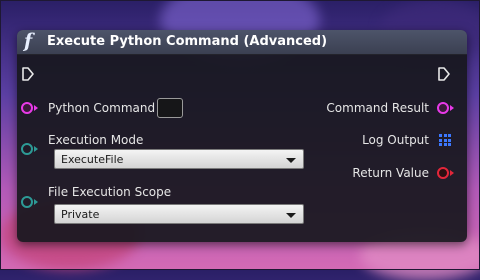 The image size is (480, 280). Describe the element at coordinates (27, 108) in the screenshot. I see `python-command-pin` at that location.